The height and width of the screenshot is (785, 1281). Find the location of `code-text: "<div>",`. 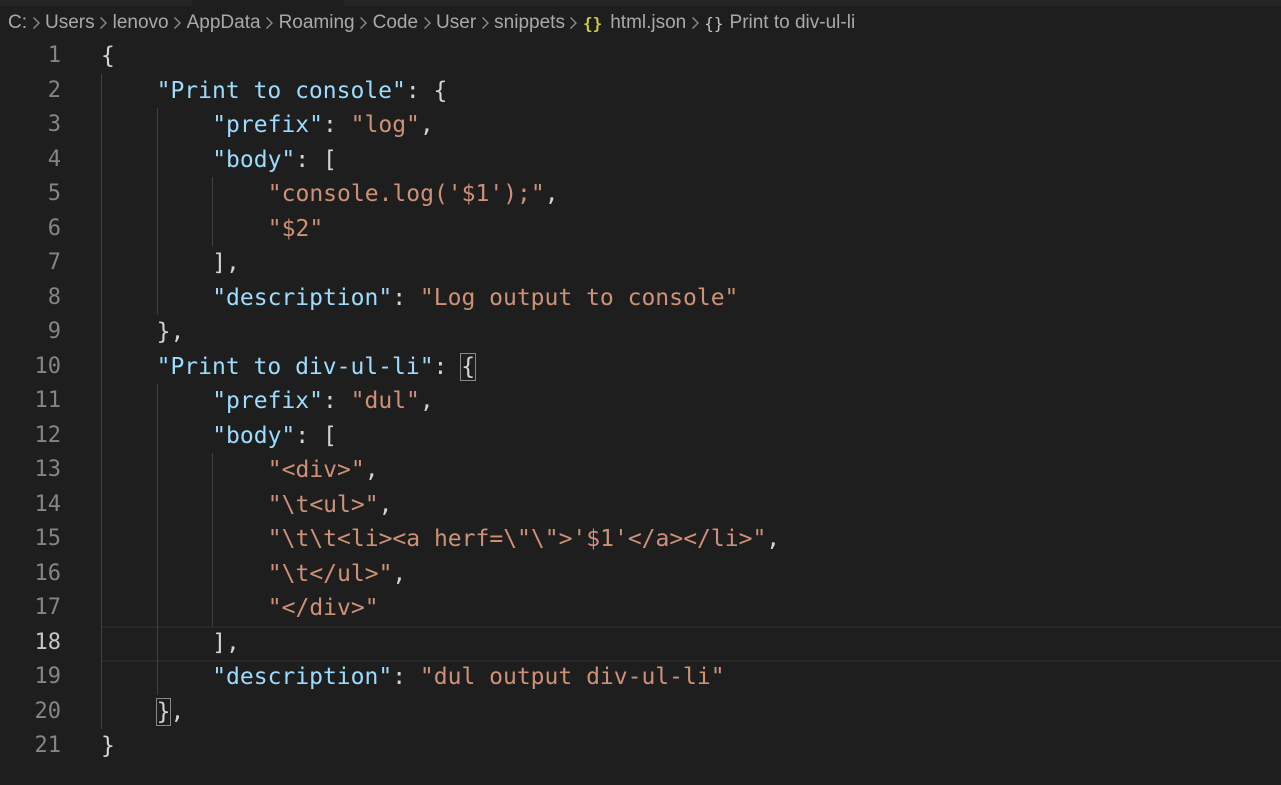

code-text: "<div>", is located at coordinates (323, 470).